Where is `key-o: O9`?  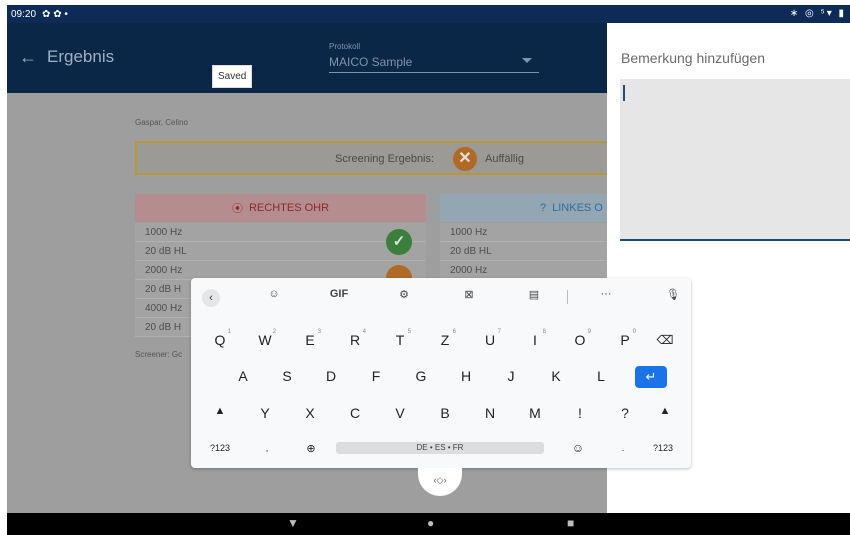 key-o: O9 is located at coordinates (580, 338).